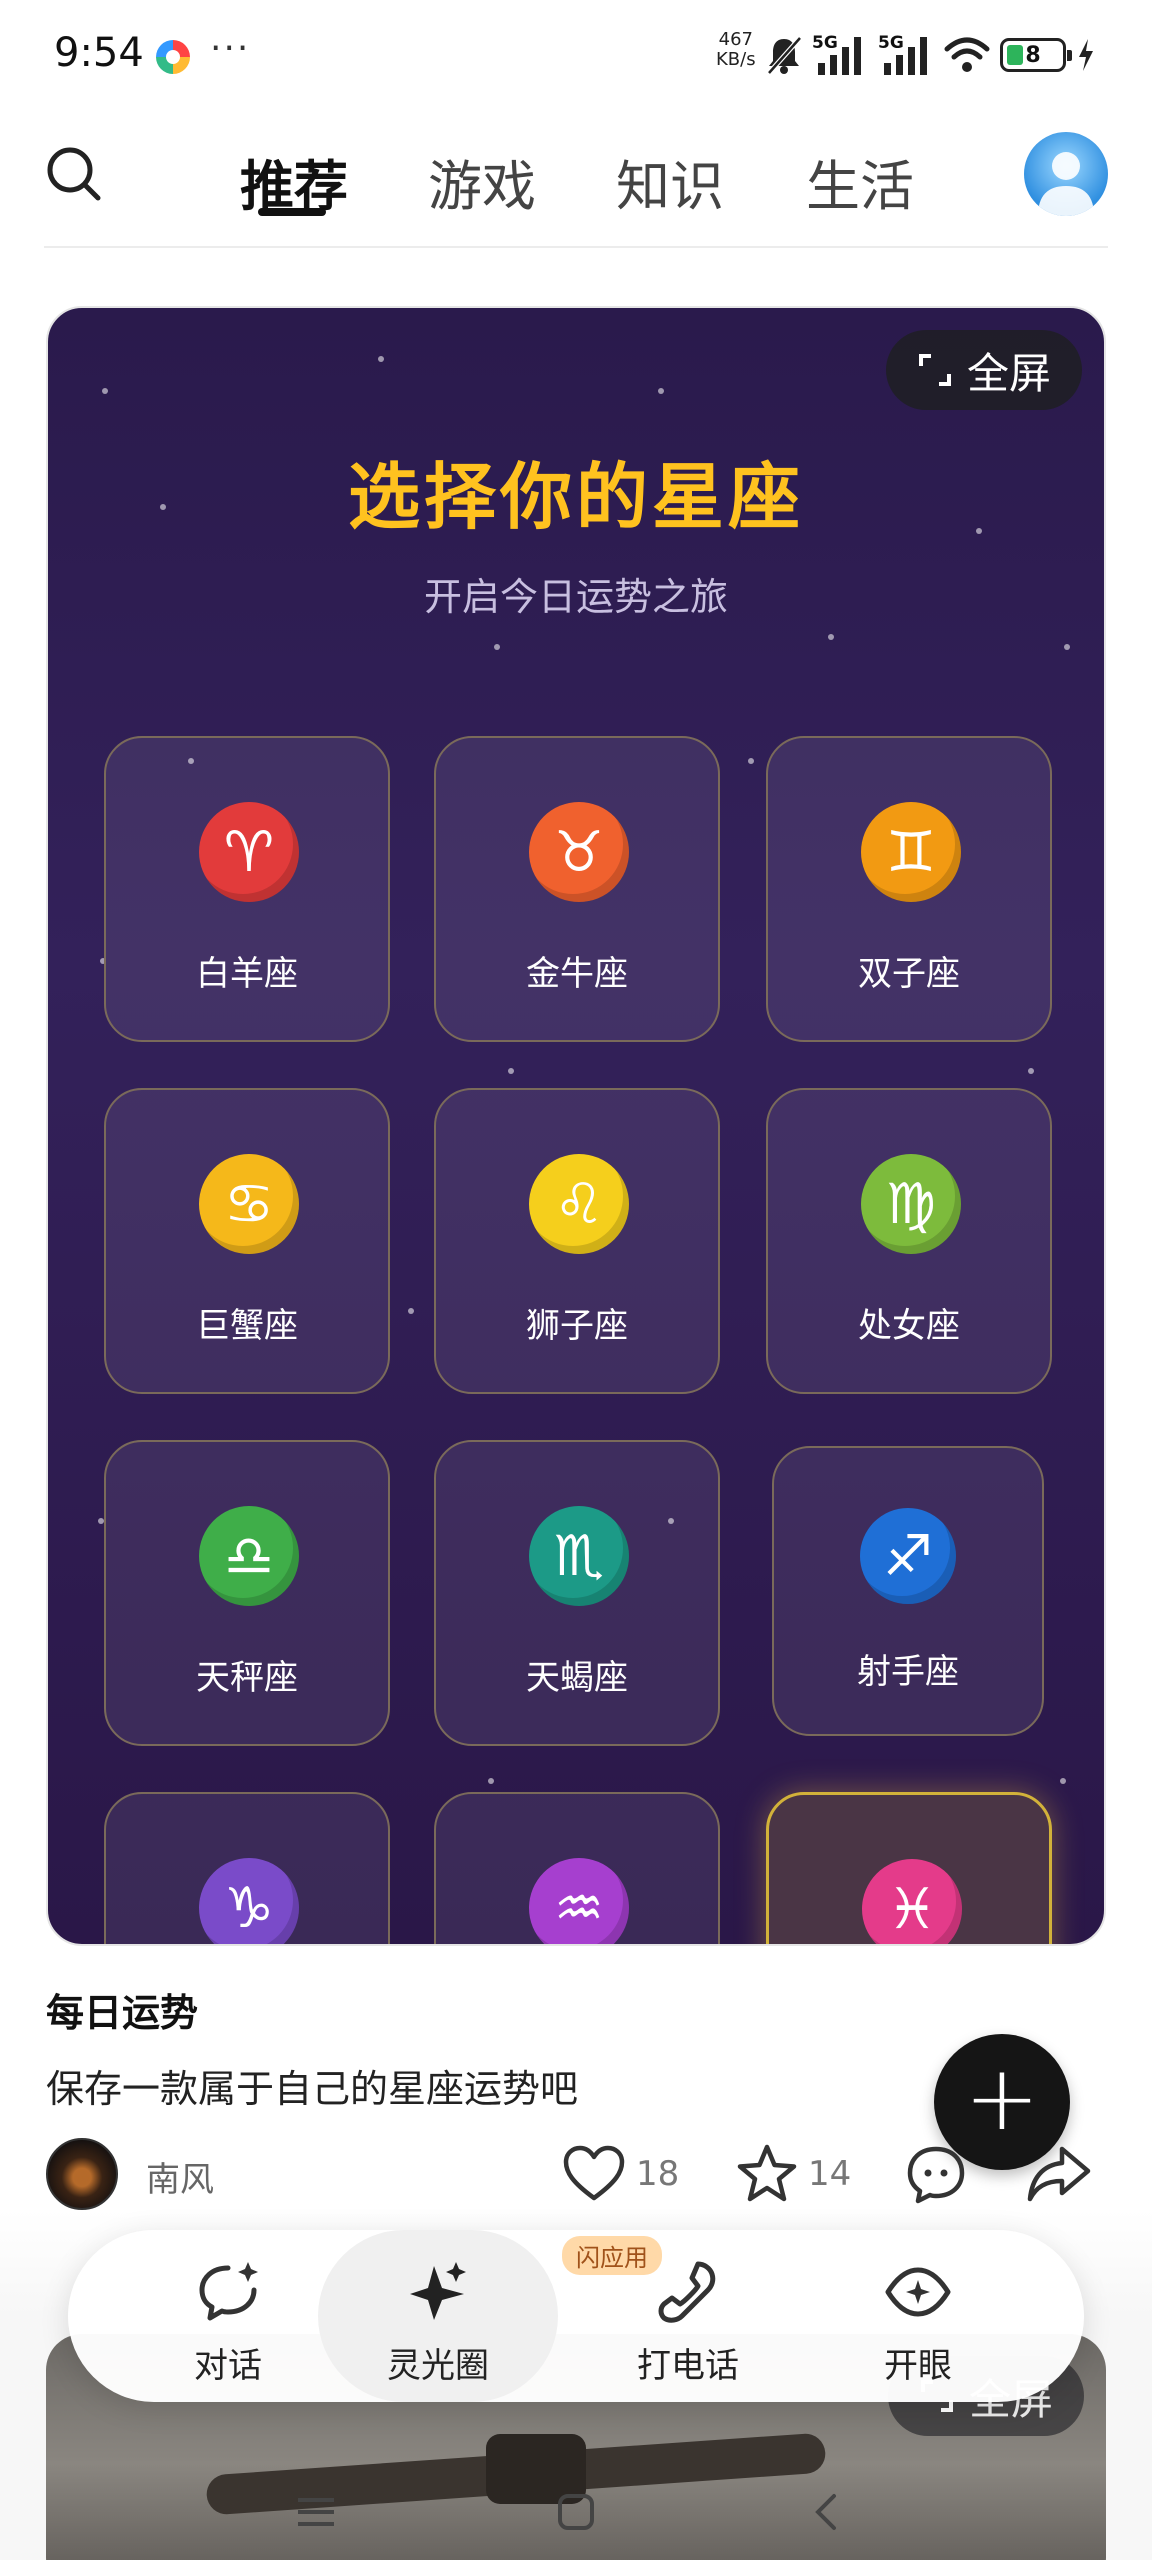  I want to click on capricorn-icon: ♑, so click(249, 1901).